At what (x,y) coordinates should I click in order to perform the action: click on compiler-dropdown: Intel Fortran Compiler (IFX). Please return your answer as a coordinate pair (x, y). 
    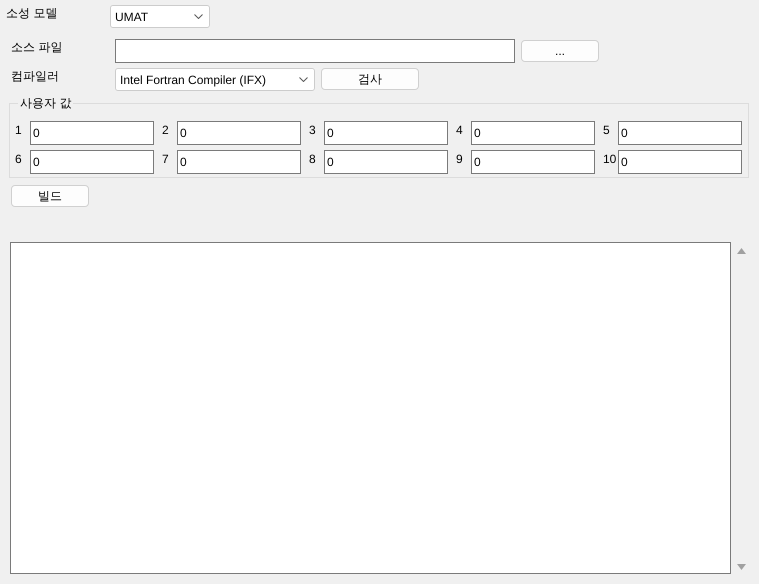
    Looking at the image, I should click on (215, 79).